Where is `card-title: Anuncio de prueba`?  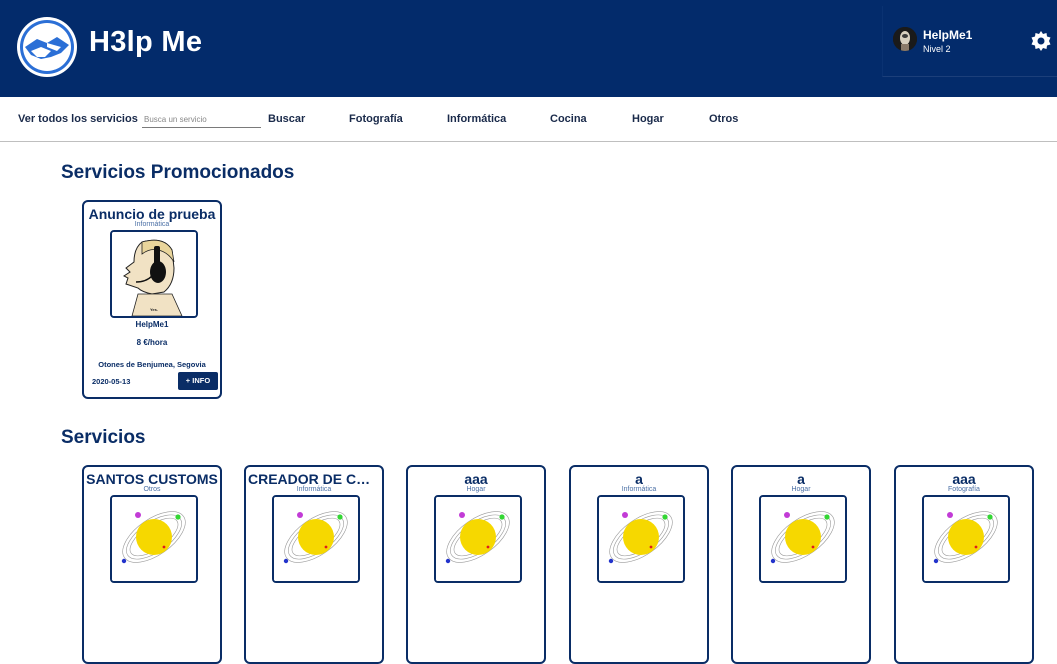
card-title: Anuncio de prueba is located at coordinates (152, 214).